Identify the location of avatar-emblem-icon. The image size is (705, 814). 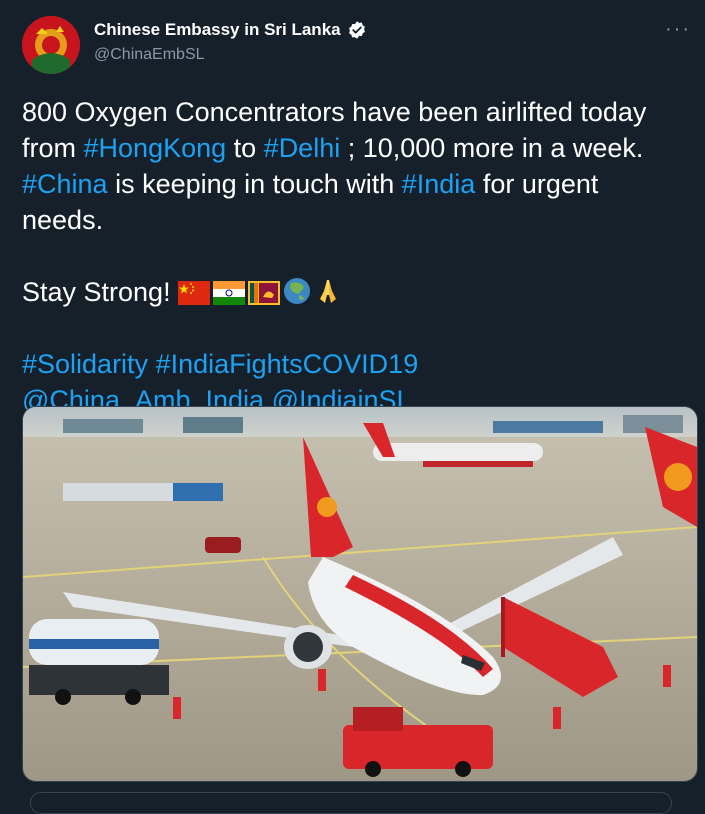
(51, 45).